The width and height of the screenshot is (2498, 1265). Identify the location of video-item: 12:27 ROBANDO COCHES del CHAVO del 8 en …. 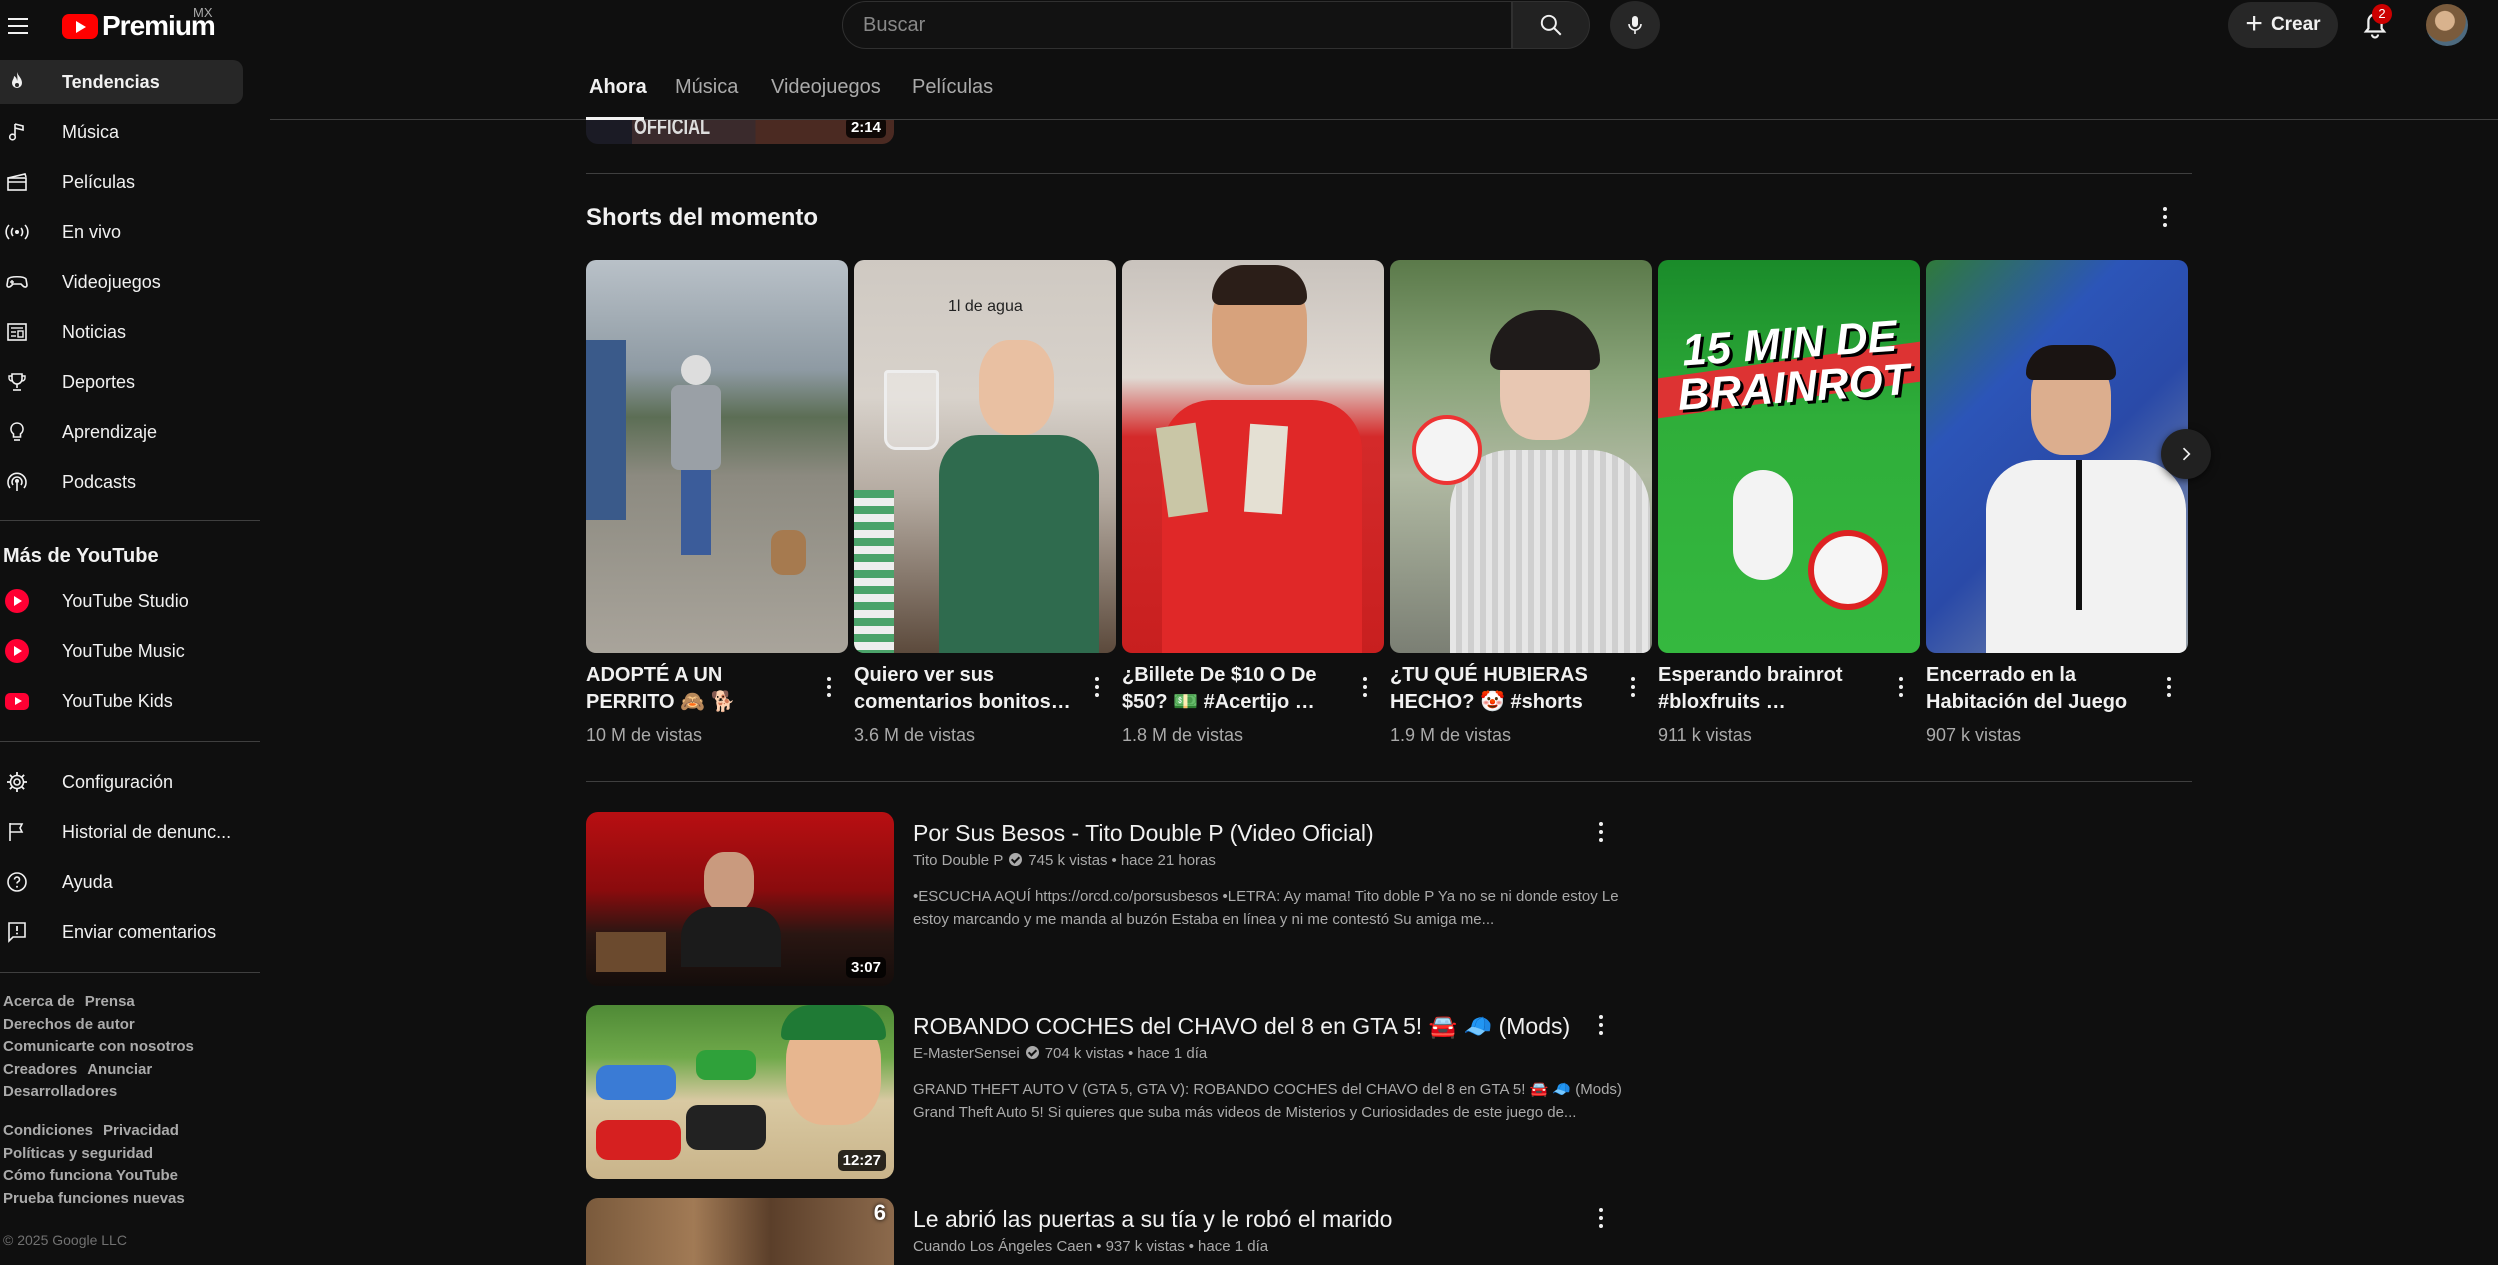
(1111, 1092).